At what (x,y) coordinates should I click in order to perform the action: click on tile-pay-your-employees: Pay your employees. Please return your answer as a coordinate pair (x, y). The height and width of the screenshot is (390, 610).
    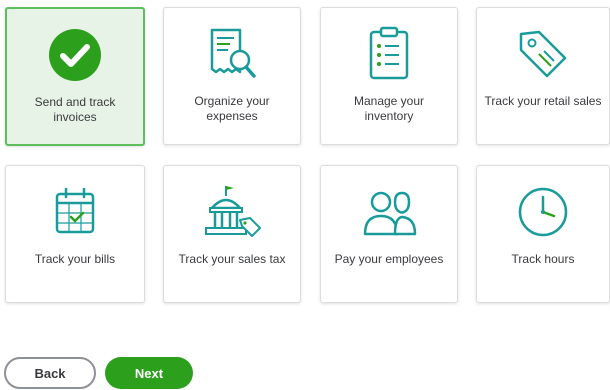
    Looking at the image, I should click on (389, 234).